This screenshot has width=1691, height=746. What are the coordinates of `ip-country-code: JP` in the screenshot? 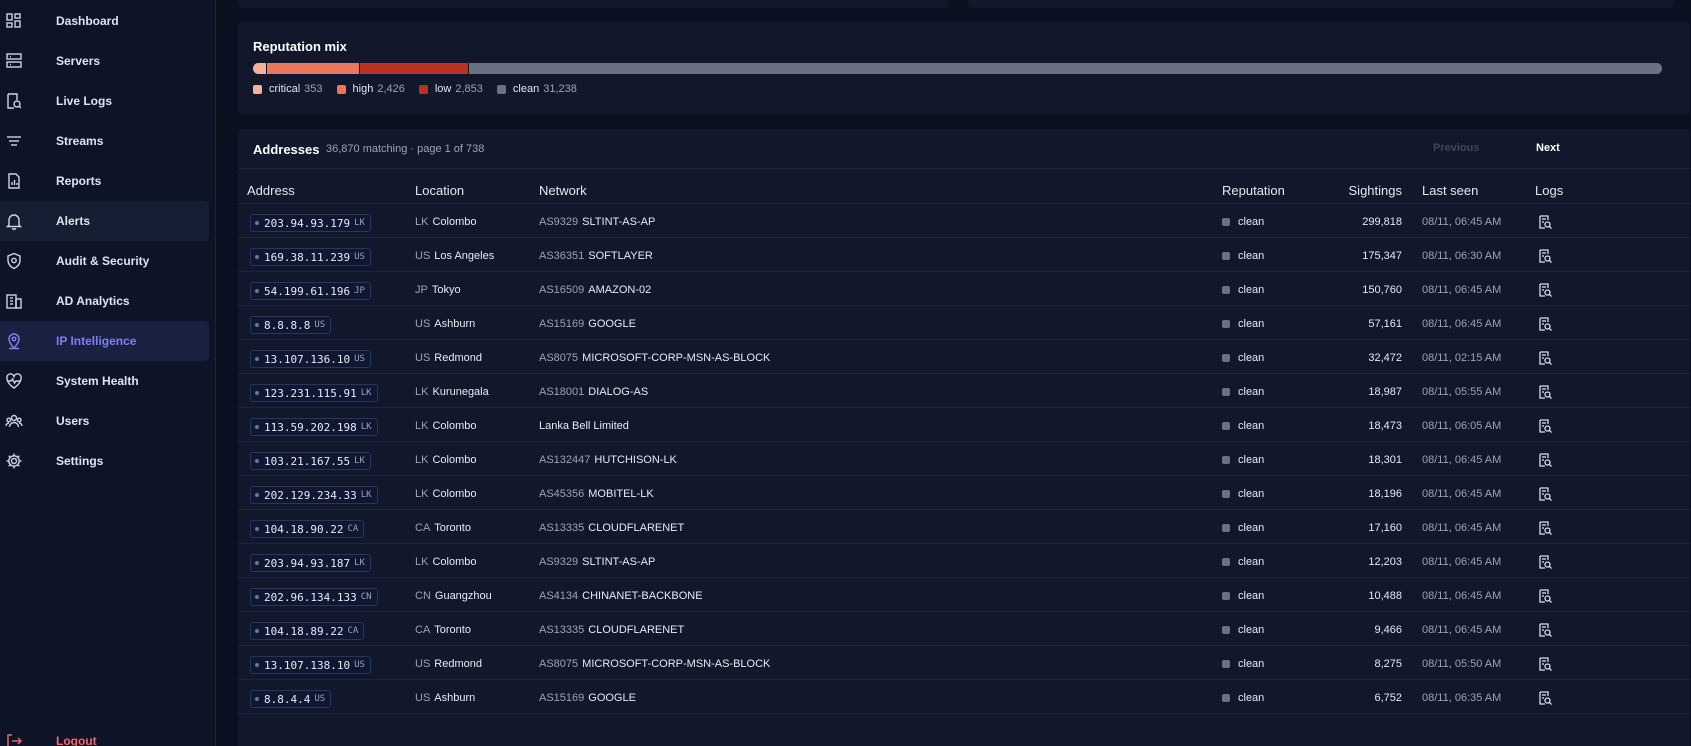 It's located at (359, 291).